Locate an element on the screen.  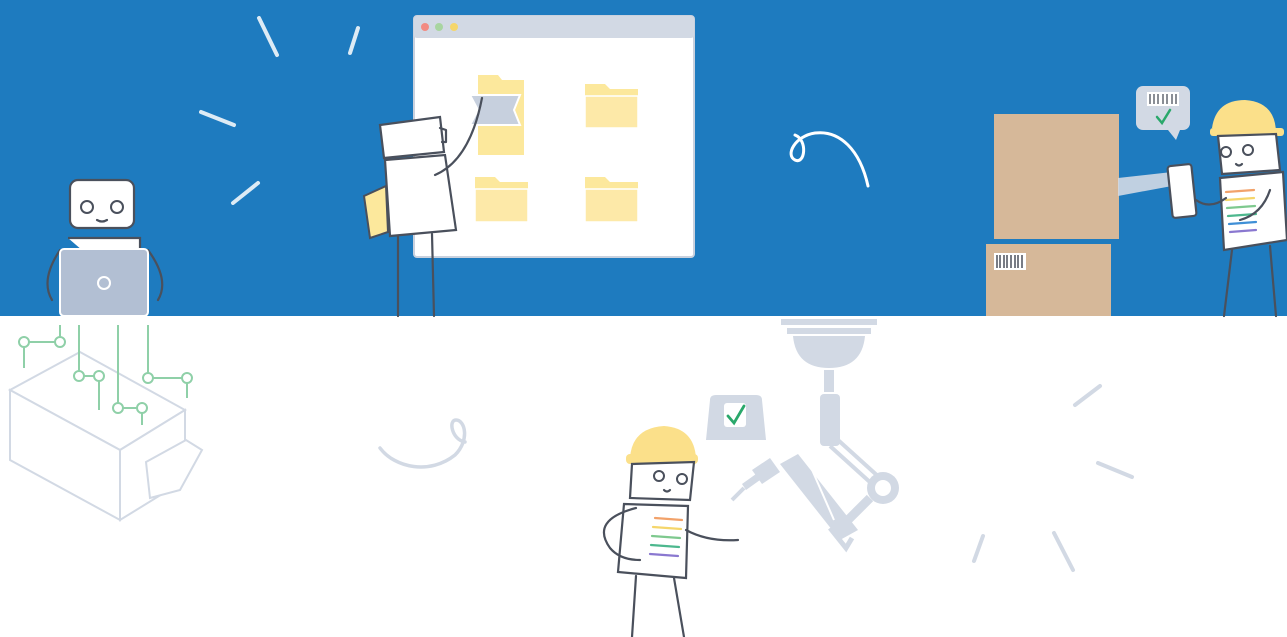
browser-window is located at coordinates (554, 136).